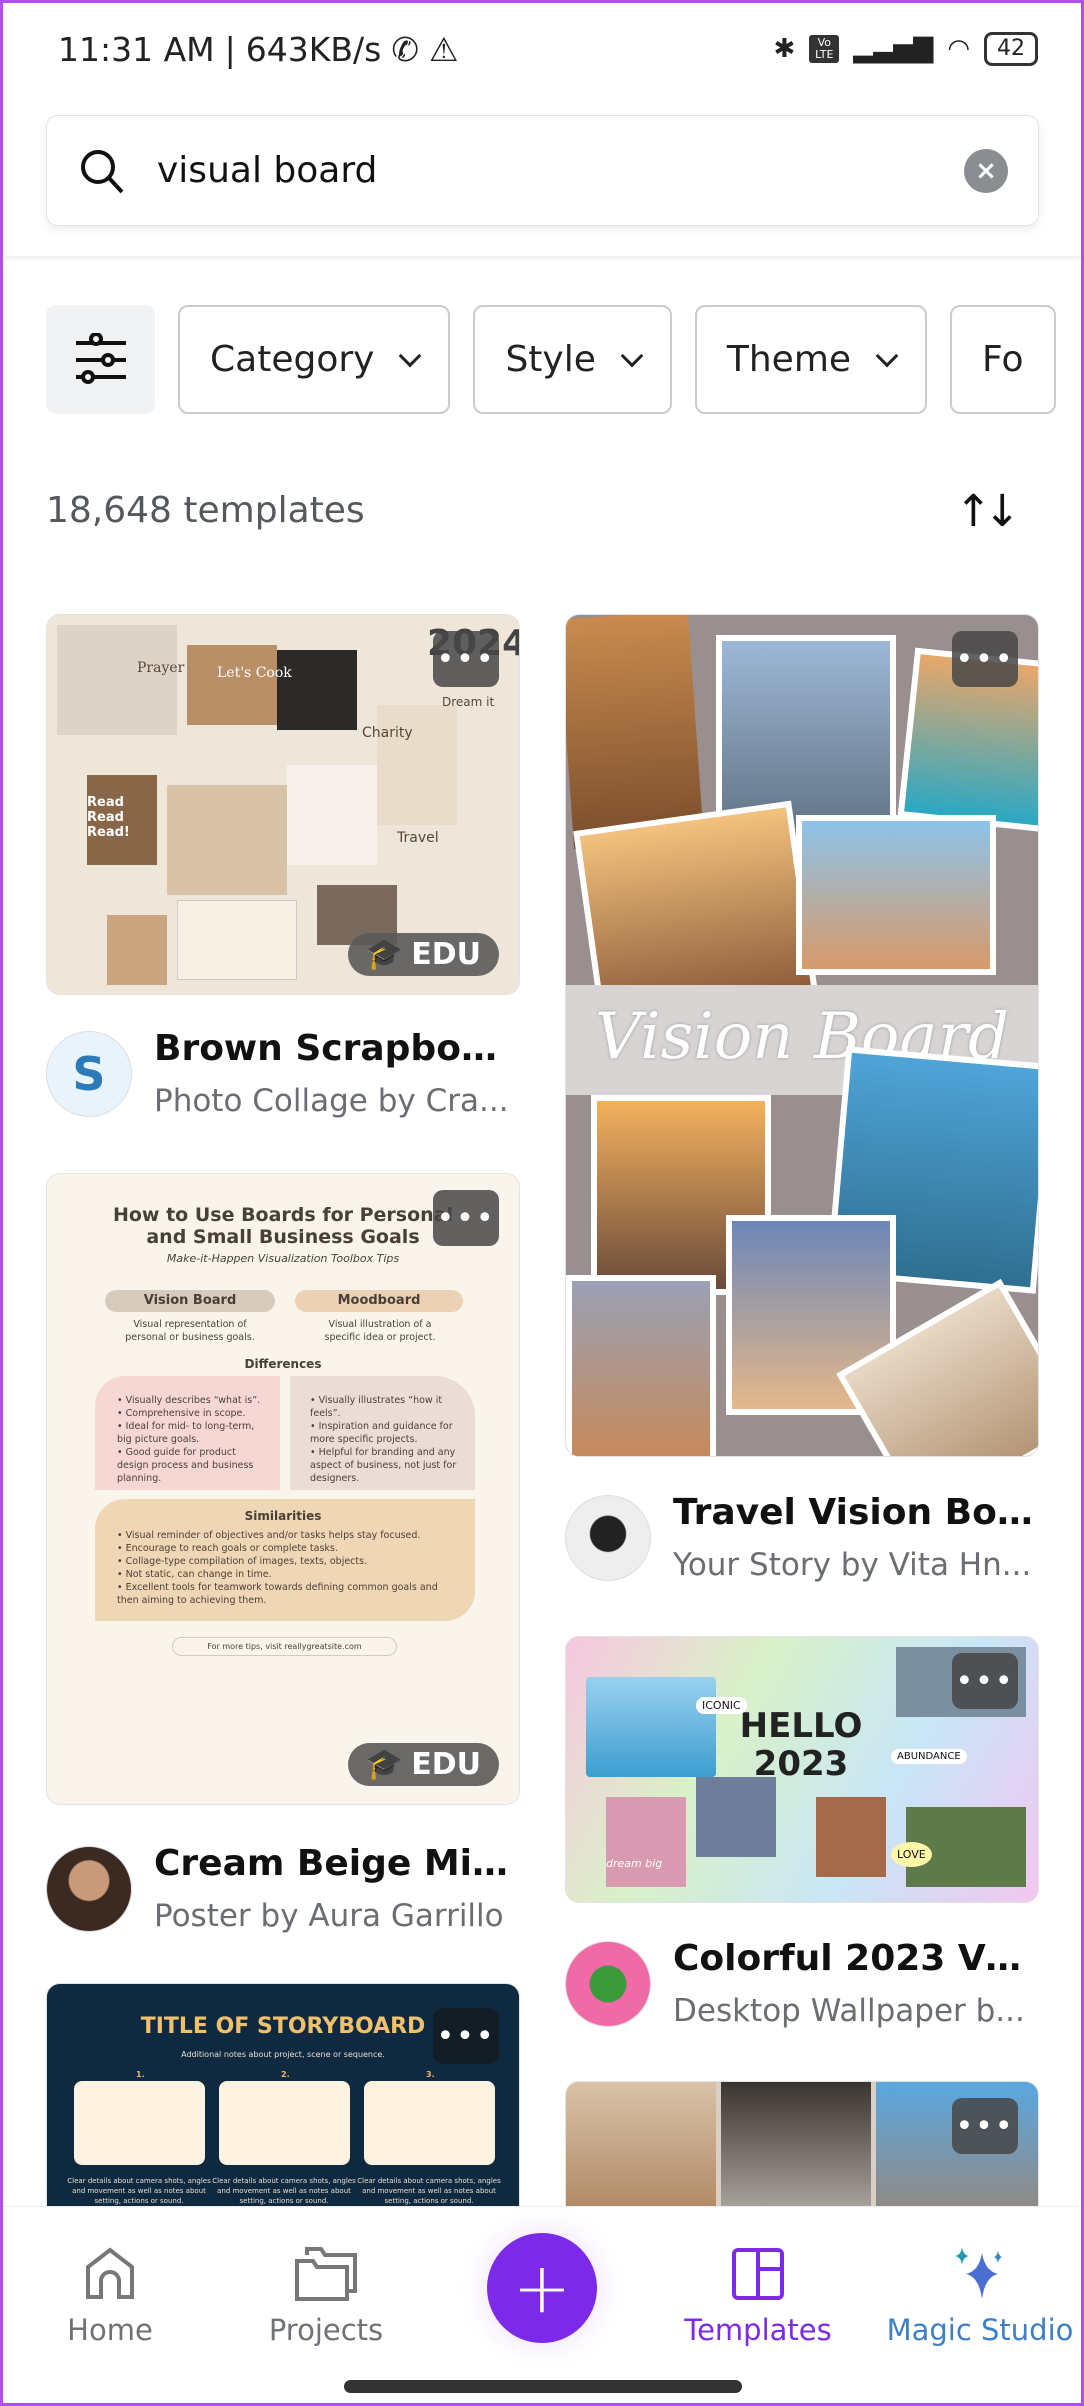 Image resolution: width=1084 pixels, height=2406 pixels. What do you see at coordinates (911, 1854) in the screenshot?
I see `thumb-text: LOVE` at bounding box center [911, 1854].